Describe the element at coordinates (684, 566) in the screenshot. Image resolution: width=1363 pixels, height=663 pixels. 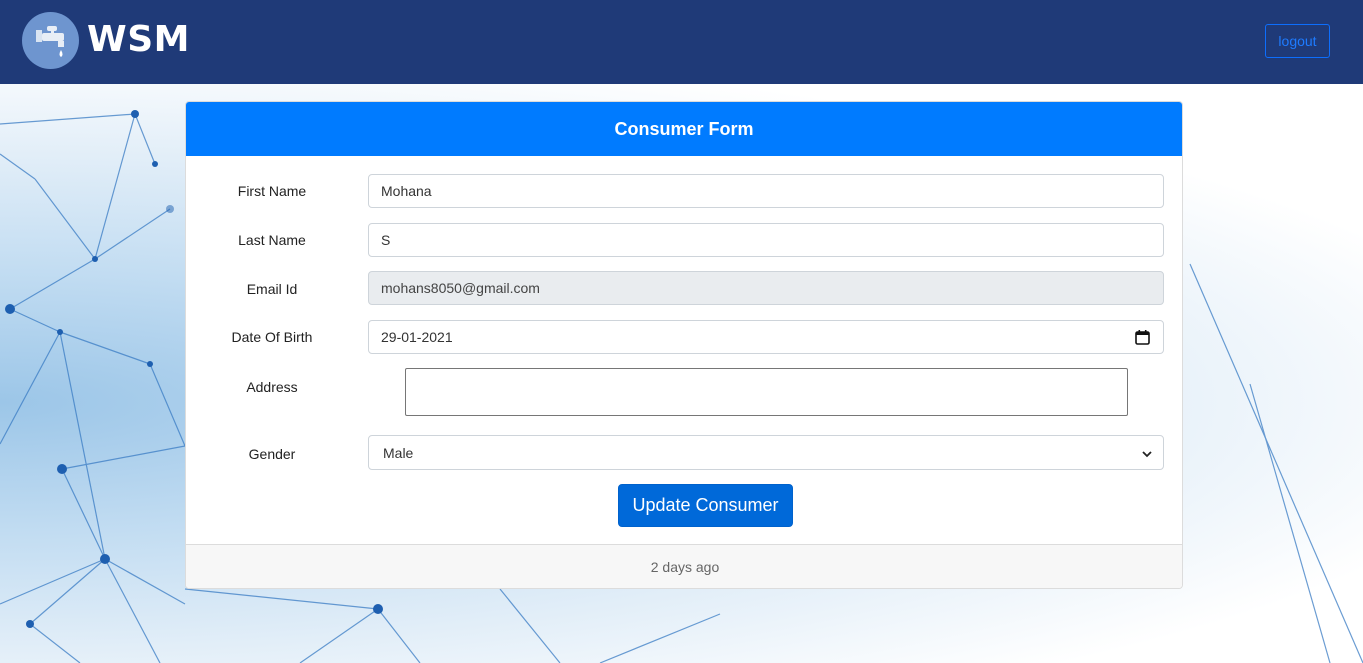
I see `card-footer-timestamp: 2 days ago` at that location.